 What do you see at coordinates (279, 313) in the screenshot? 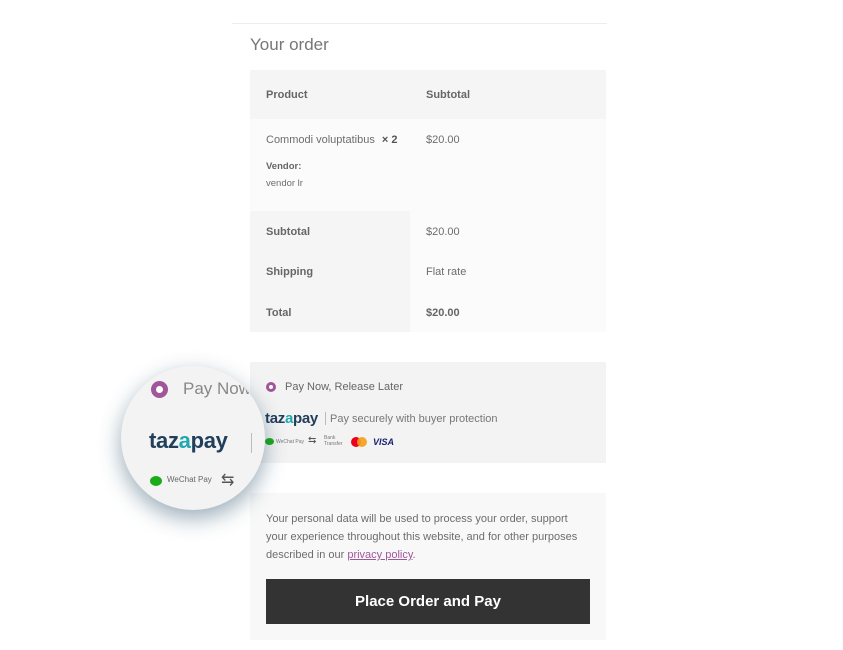
I see `total-label: Total` at bounding box center [279, 313].